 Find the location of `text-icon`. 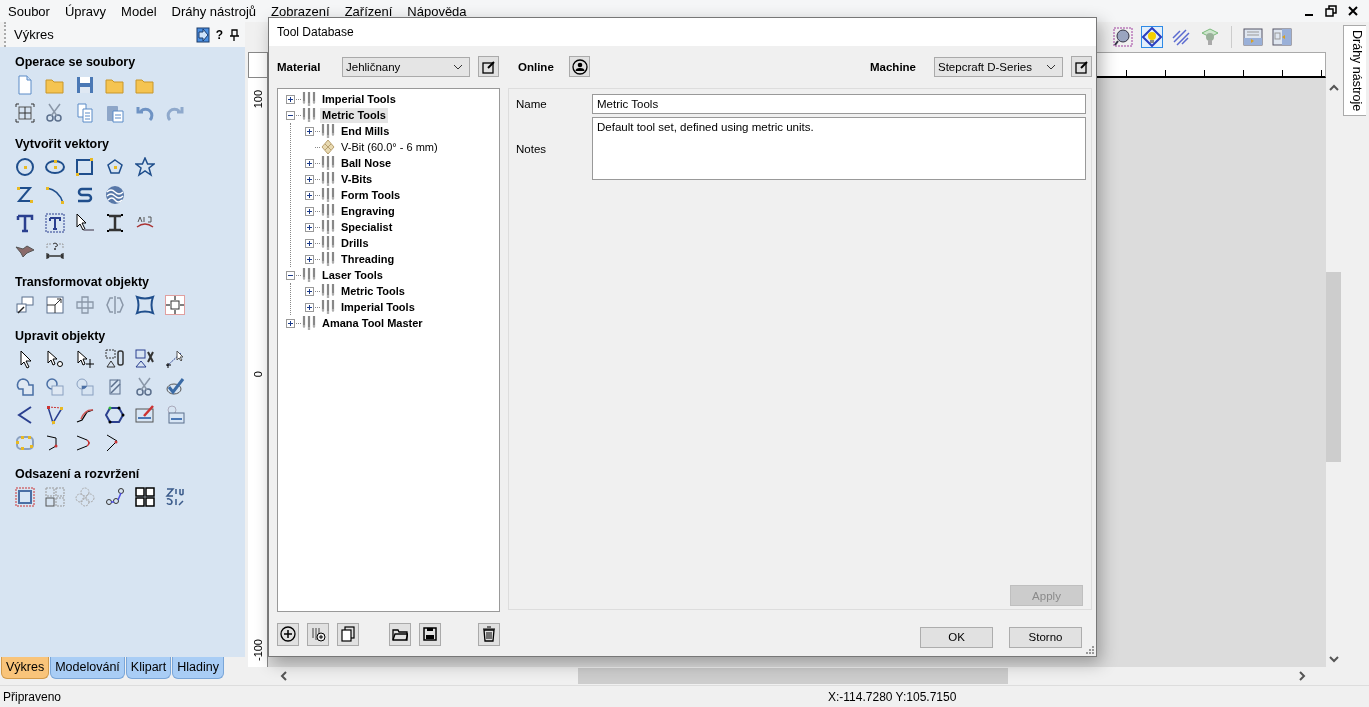

text-icon is located at coordinates (25, 223).